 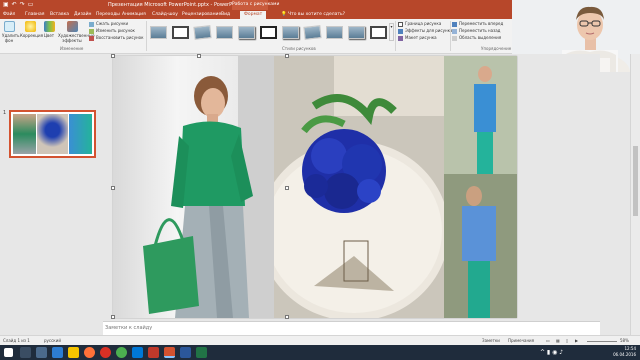 What do you see at coordinates (52, 134) in the screenshot?
I see `slide-thumbnail` at bounding box center [52, 134].